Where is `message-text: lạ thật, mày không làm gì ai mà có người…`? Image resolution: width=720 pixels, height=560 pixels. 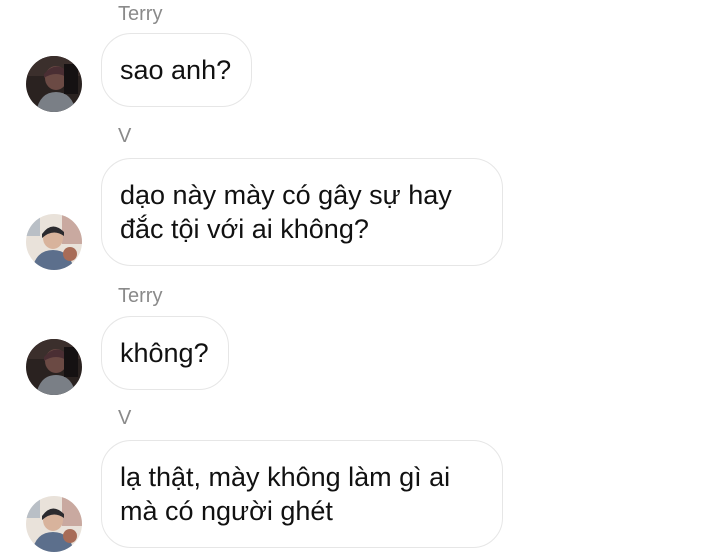
message-text: lạ thật, mày không làm gì ai mà có người… is located at coordinates (285, 494).